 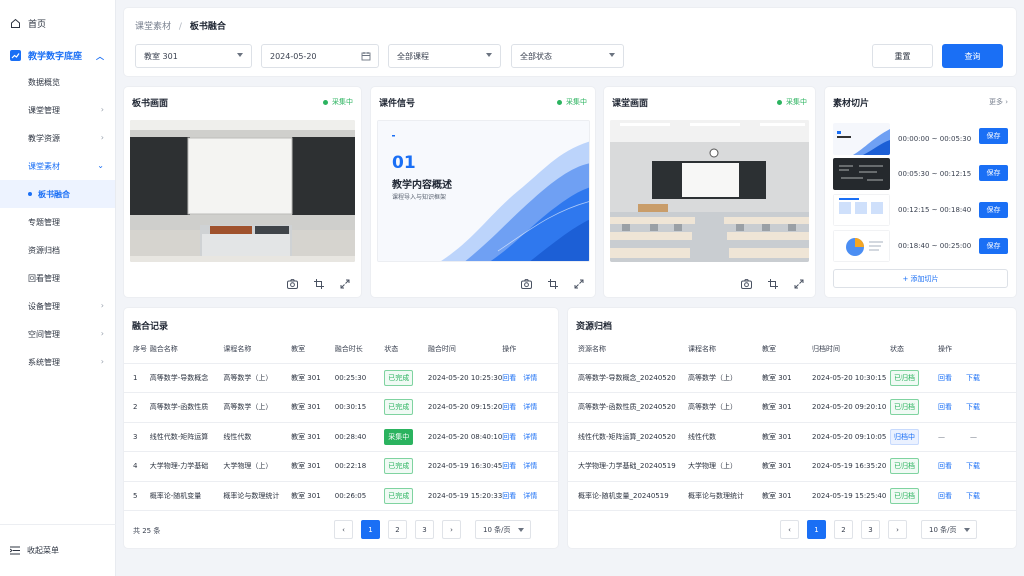 What do you see at coordinates (153, 27) in the screenshot?
I see `breadcrumb-parent: 课堂素材` at bounding box center [153, 27].